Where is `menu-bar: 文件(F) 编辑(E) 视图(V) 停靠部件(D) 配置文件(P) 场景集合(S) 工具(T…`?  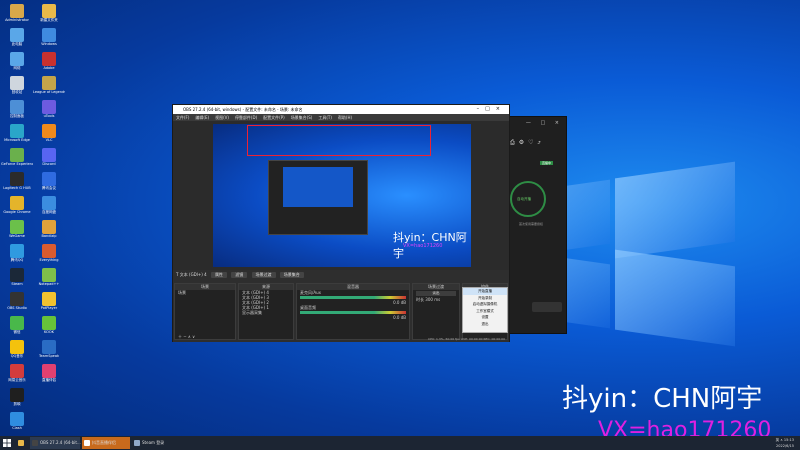
menu-bar: 文件(F) 编辑(E) 视图(V) 停靠部件(D) 配置文件(P) 场景集合(S) 工具(T… is located at coordinates (341, 117).